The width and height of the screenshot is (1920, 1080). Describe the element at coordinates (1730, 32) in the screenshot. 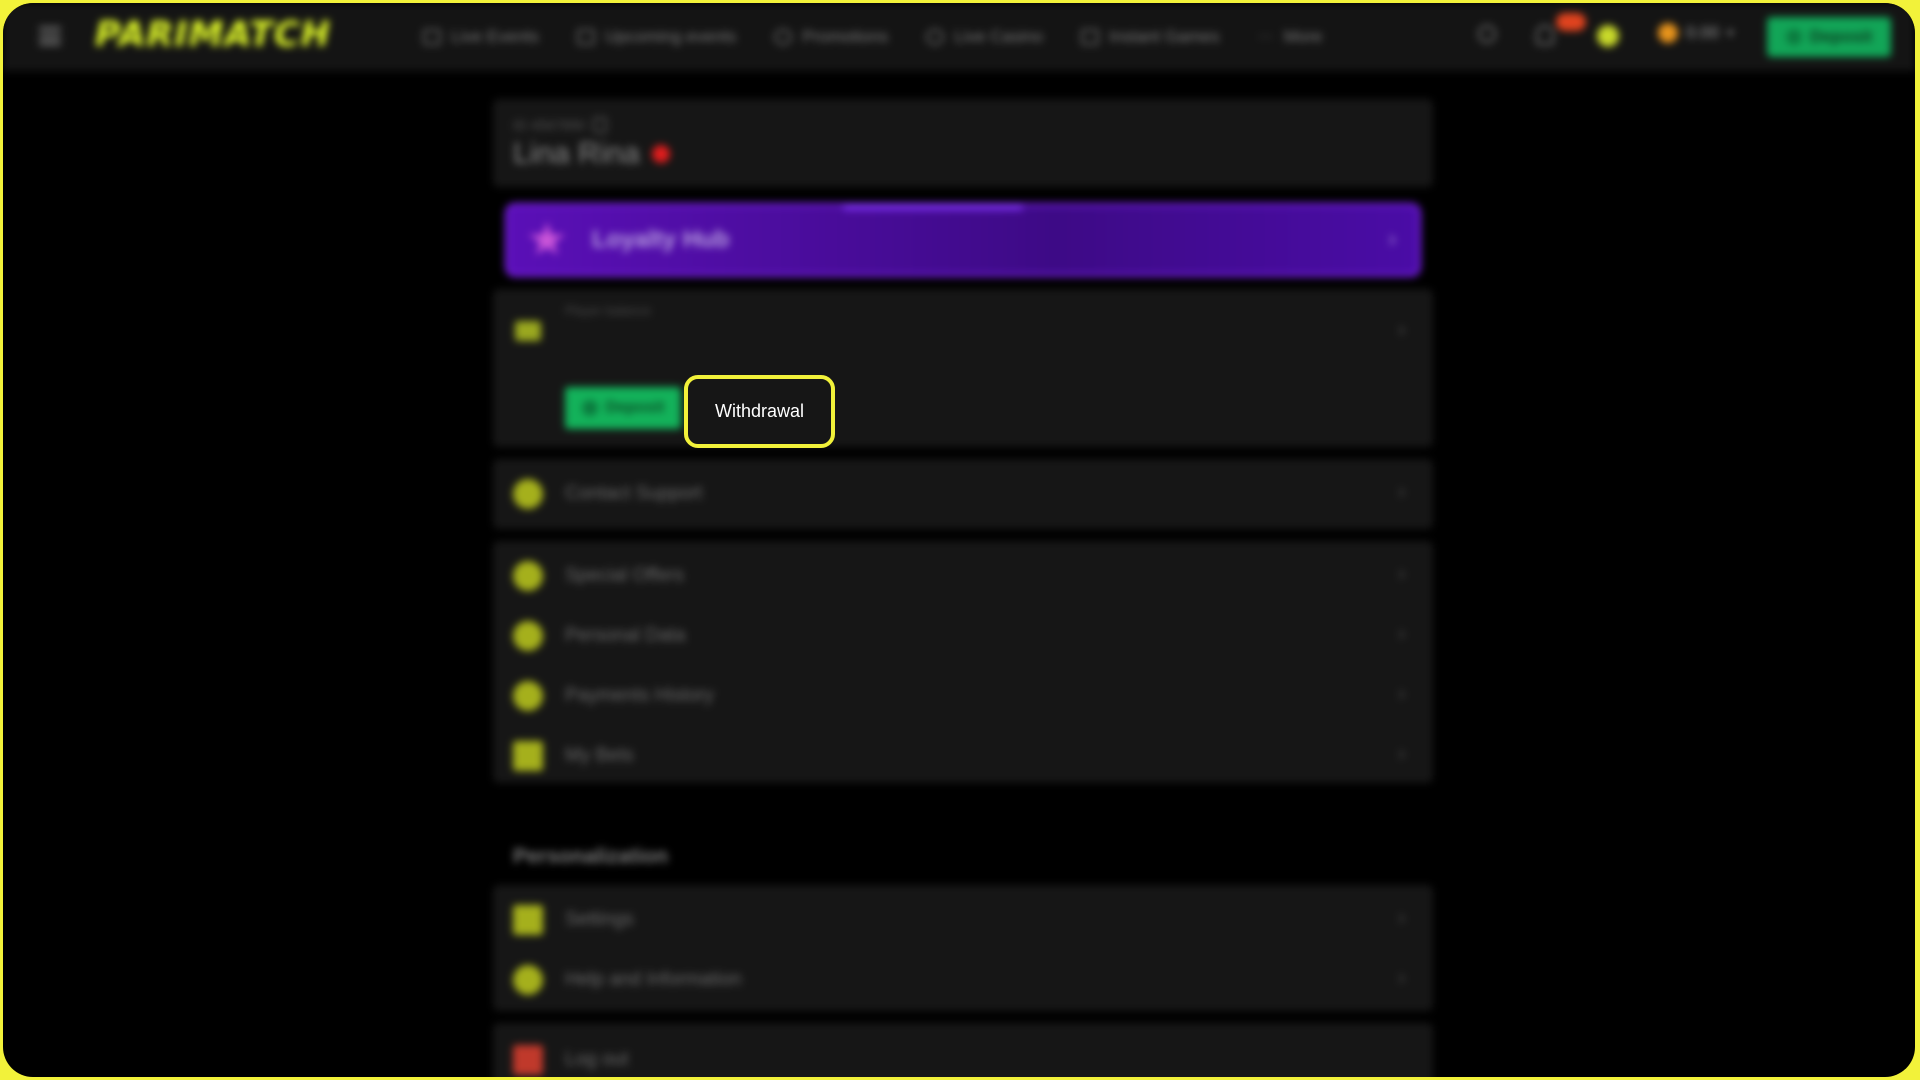

I see `chevron-down-icon: ▾` at that location.